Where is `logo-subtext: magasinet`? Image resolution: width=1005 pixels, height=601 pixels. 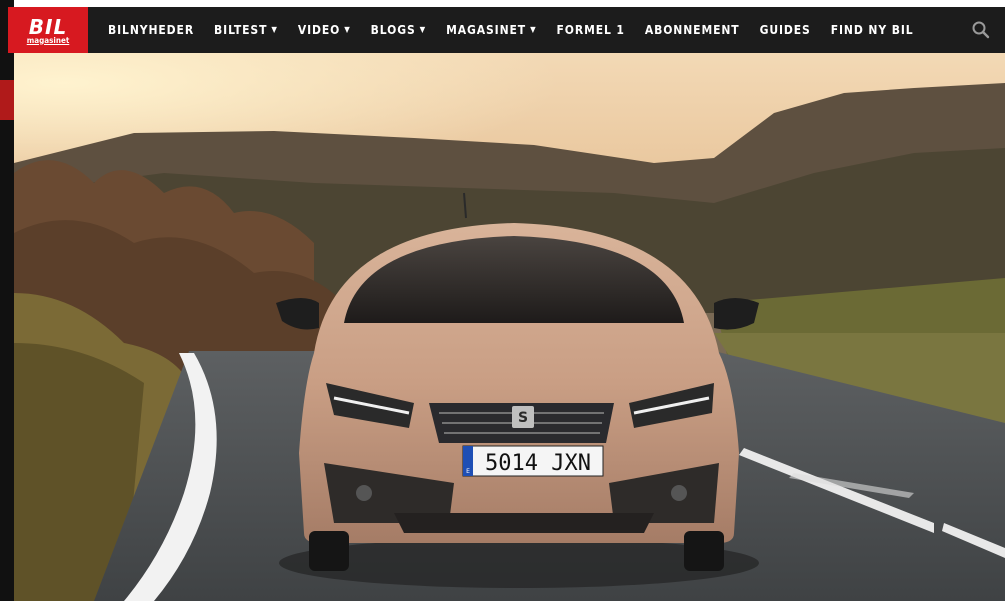
logo-subtext: magasinet is located at coordinates (48, 40).